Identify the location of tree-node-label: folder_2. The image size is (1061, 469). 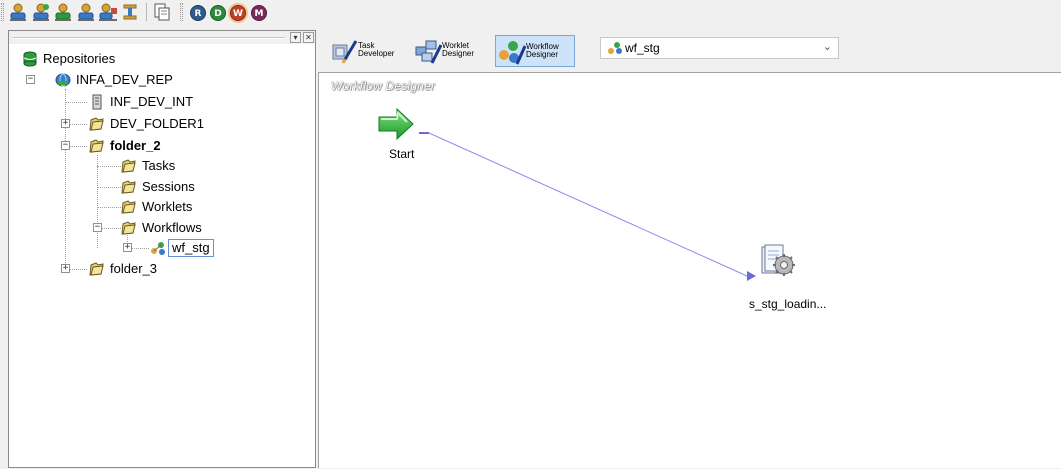
(135, 145).